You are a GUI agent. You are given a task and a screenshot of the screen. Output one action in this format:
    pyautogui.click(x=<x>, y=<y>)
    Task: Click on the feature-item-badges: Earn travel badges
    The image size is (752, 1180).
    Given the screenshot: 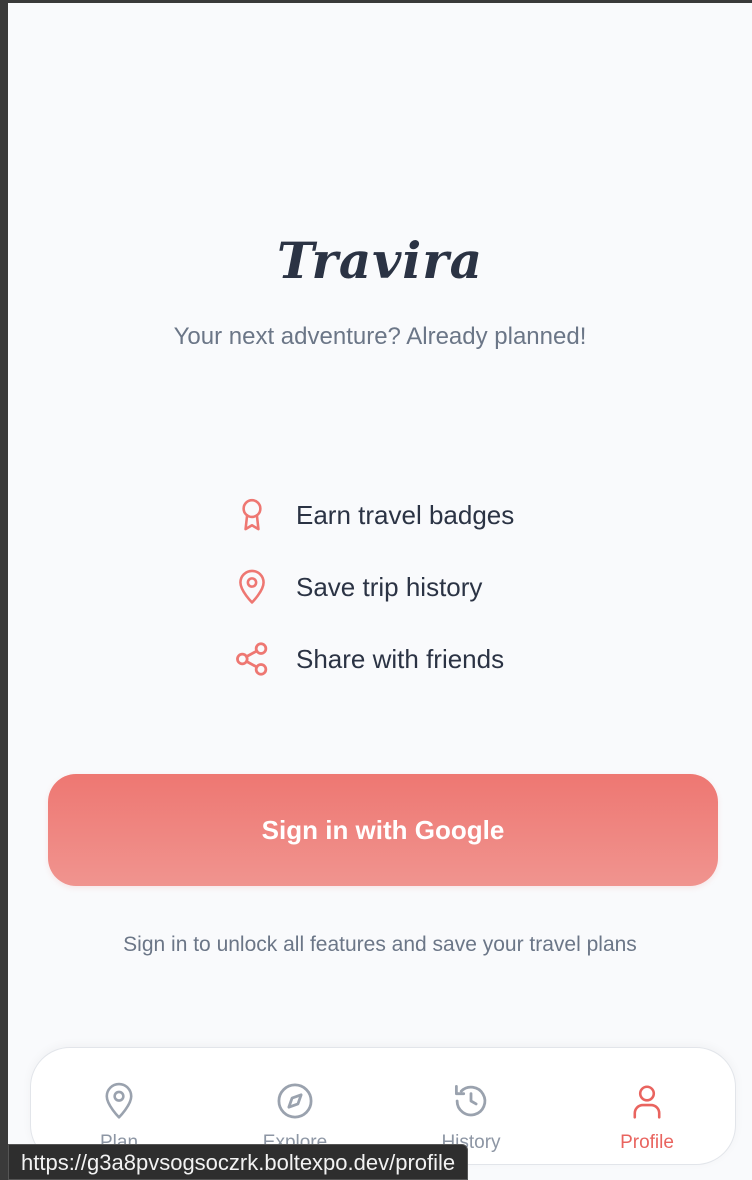 What is the action you would take?
    pyautogui.click(x=410, y=515)
    